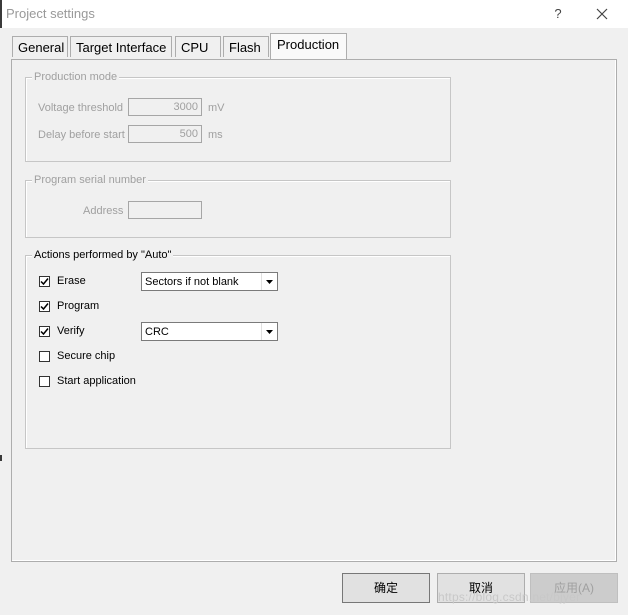 Image resolution: width=628 pixels, height=615 pixels. What do you see at coordinates (90, 180) in the screenshot?
I see `serial-number-legend: Program serial number` at bounding box center [90, 180].